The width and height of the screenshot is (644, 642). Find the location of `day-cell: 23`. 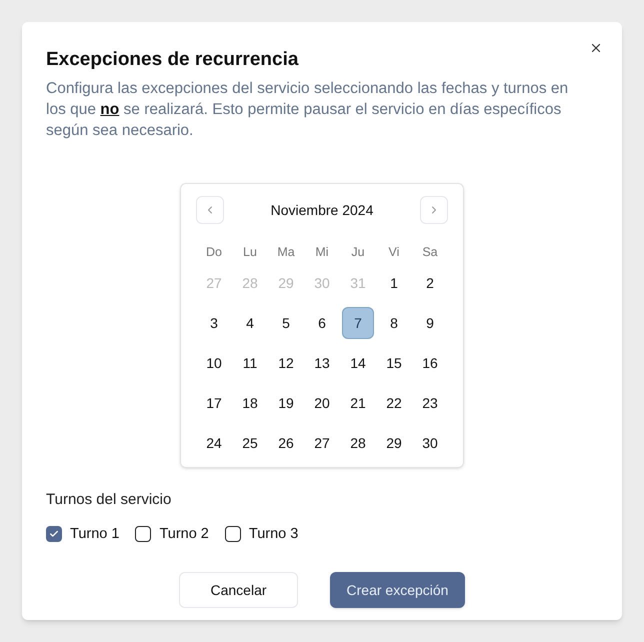

day-cell: 23 is located at coordinates (430, 403).